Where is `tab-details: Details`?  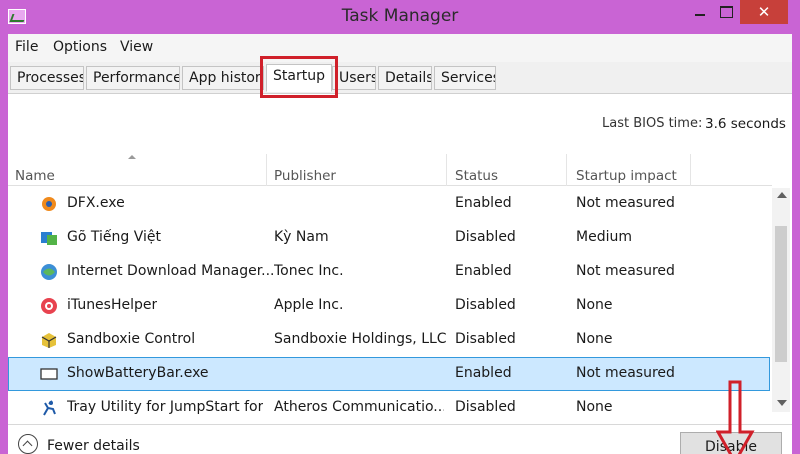 tab-details: Details is located at coordinates (405, 78).